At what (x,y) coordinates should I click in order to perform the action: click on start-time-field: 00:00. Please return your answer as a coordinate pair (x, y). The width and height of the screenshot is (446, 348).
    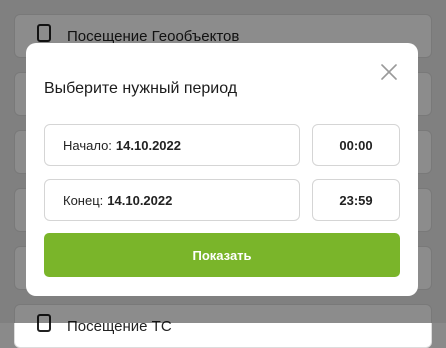
    Looking at the image, I should click on (356, 145).